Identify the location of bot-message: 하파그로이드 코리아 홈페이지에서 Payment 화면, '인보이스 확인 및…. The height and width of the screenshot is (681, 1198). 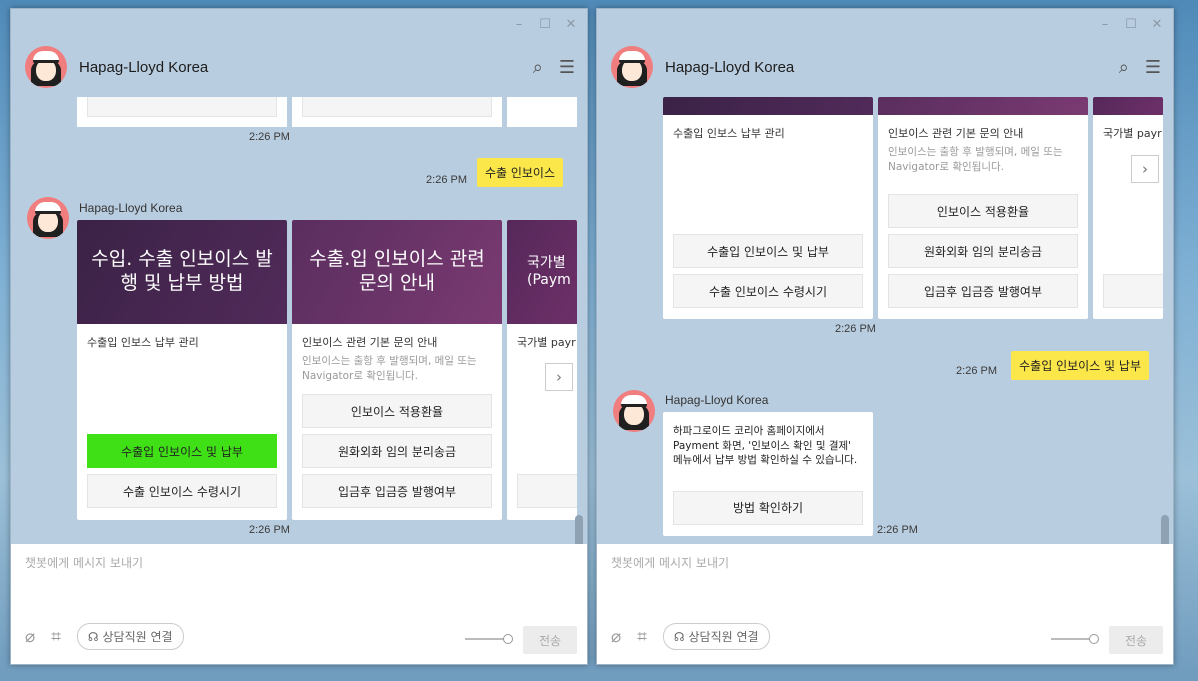
(768, 474).